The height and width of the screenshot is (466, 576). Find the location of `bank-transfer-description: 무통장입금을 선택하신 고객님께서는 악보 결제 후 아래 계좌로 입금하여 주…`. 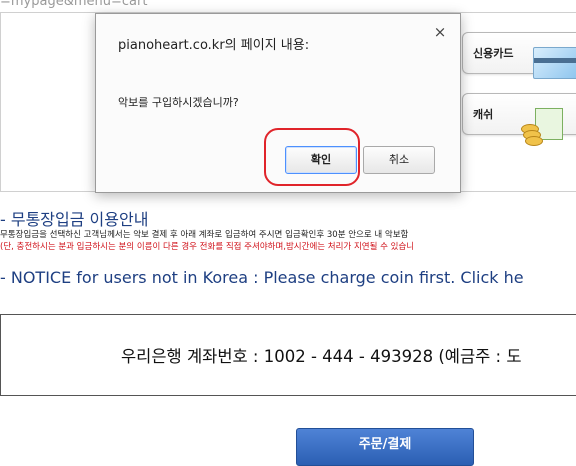

bank-transfer-description: 무통장입금을 선택하신 고객님께서는 악보 결제 후 아래 계좌로 입금하여 주… is located at coordinates (204, 235).